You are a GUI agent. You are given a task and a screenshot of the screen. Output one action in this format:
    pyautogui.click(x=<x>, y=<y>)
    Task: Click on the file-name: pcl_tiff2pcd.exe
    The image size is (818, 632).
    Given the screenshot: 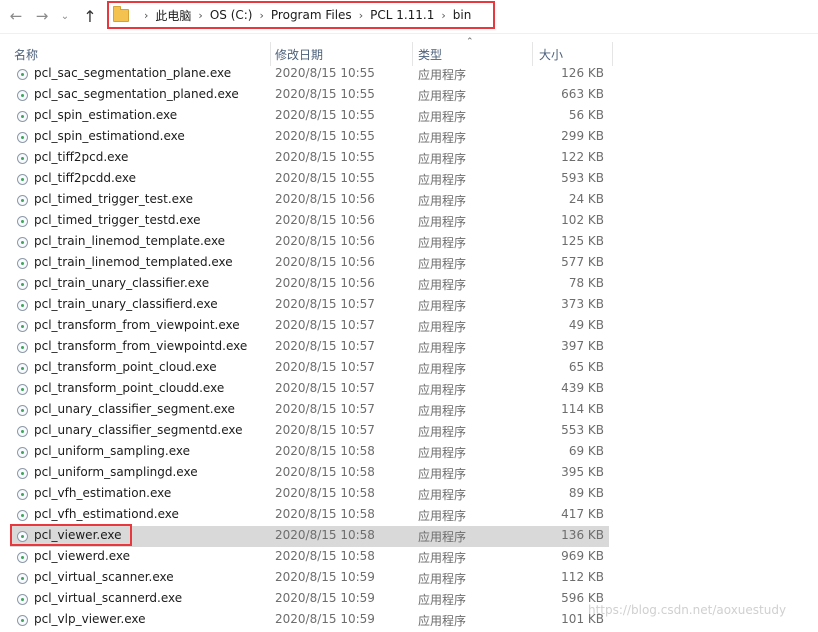 What is the action you would take?
    pyautogui.click(x=81, y=157)
    